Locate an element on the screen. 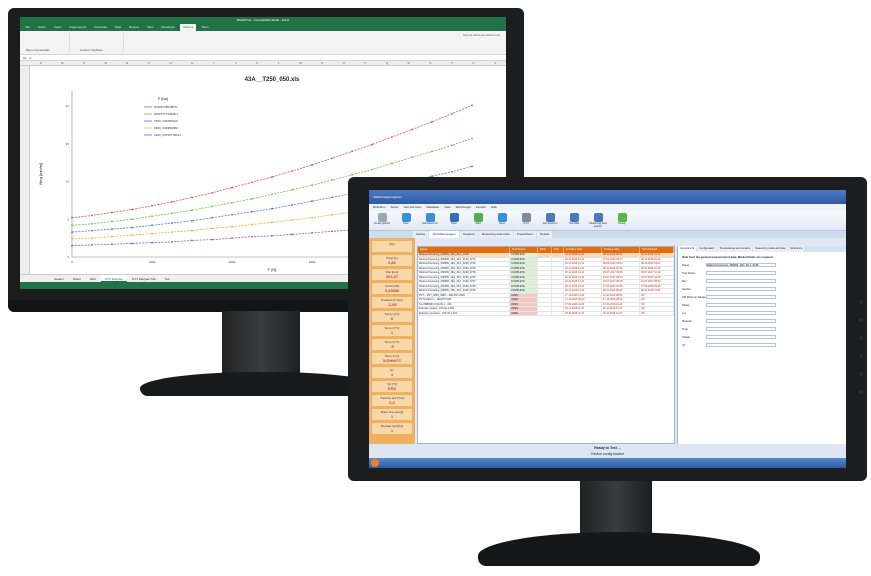  tab-powermeter: PowerMeter is located at coordinates (524, 234).